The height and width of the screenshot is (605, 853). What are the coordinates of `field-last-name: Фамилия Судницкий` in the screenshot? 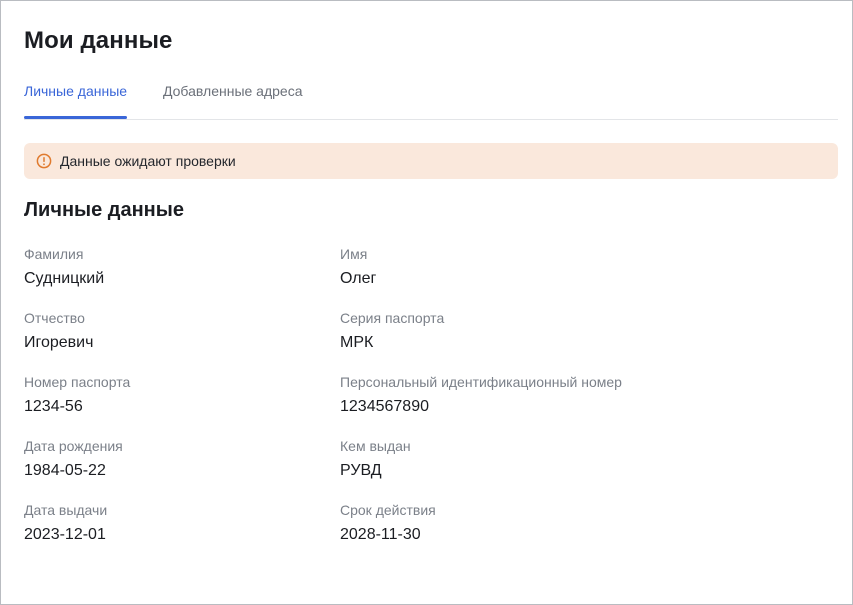 It's located at (174, 267).